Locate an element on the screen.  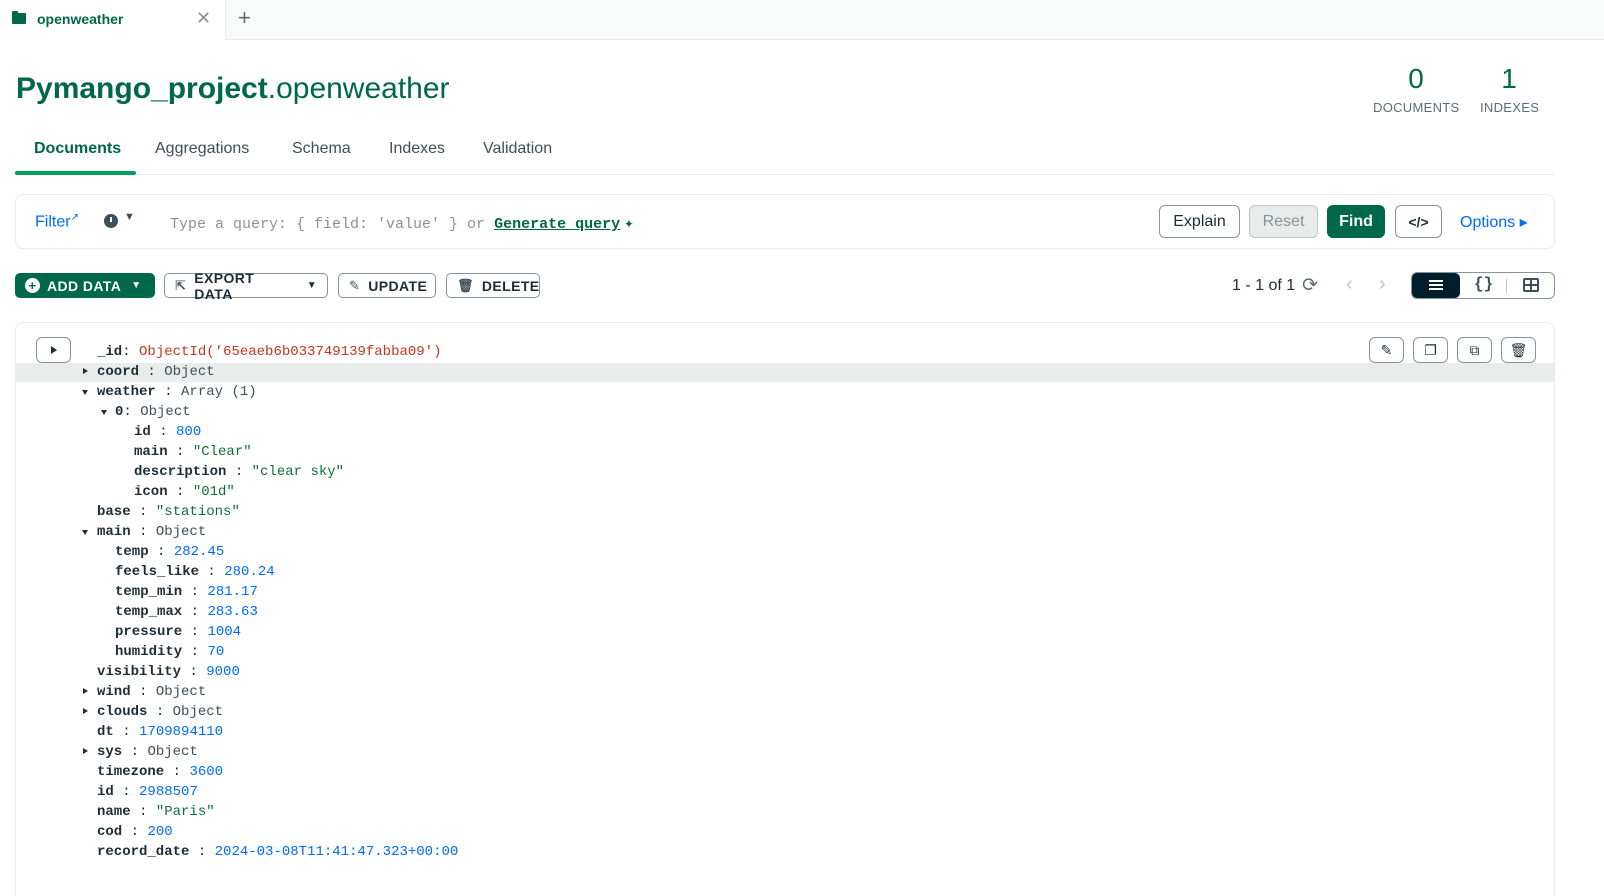
field-weather-id: id : 800 is located at coordinates (167, 432).